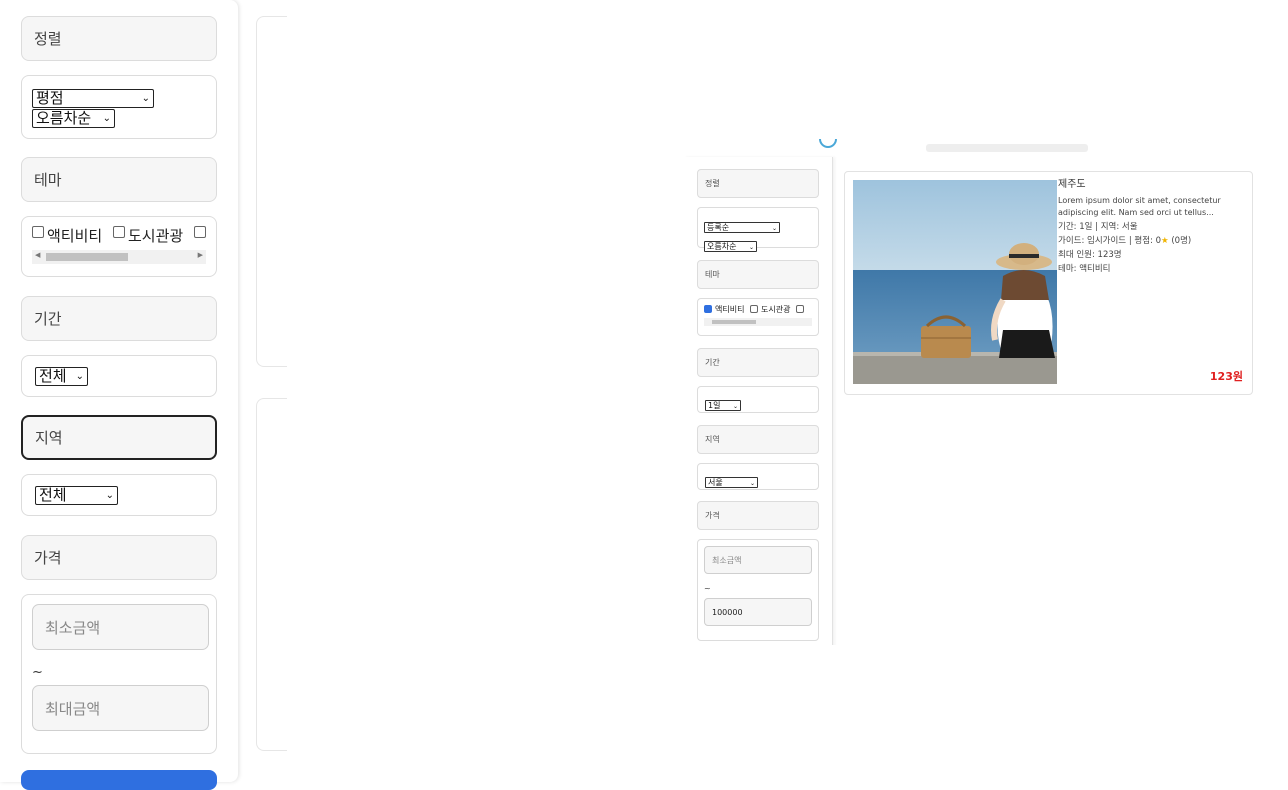 The width and height of the screenshot is (1288, 790). I want to click on preview-sort-select: 등록순 ⌄, so click(742, 227).